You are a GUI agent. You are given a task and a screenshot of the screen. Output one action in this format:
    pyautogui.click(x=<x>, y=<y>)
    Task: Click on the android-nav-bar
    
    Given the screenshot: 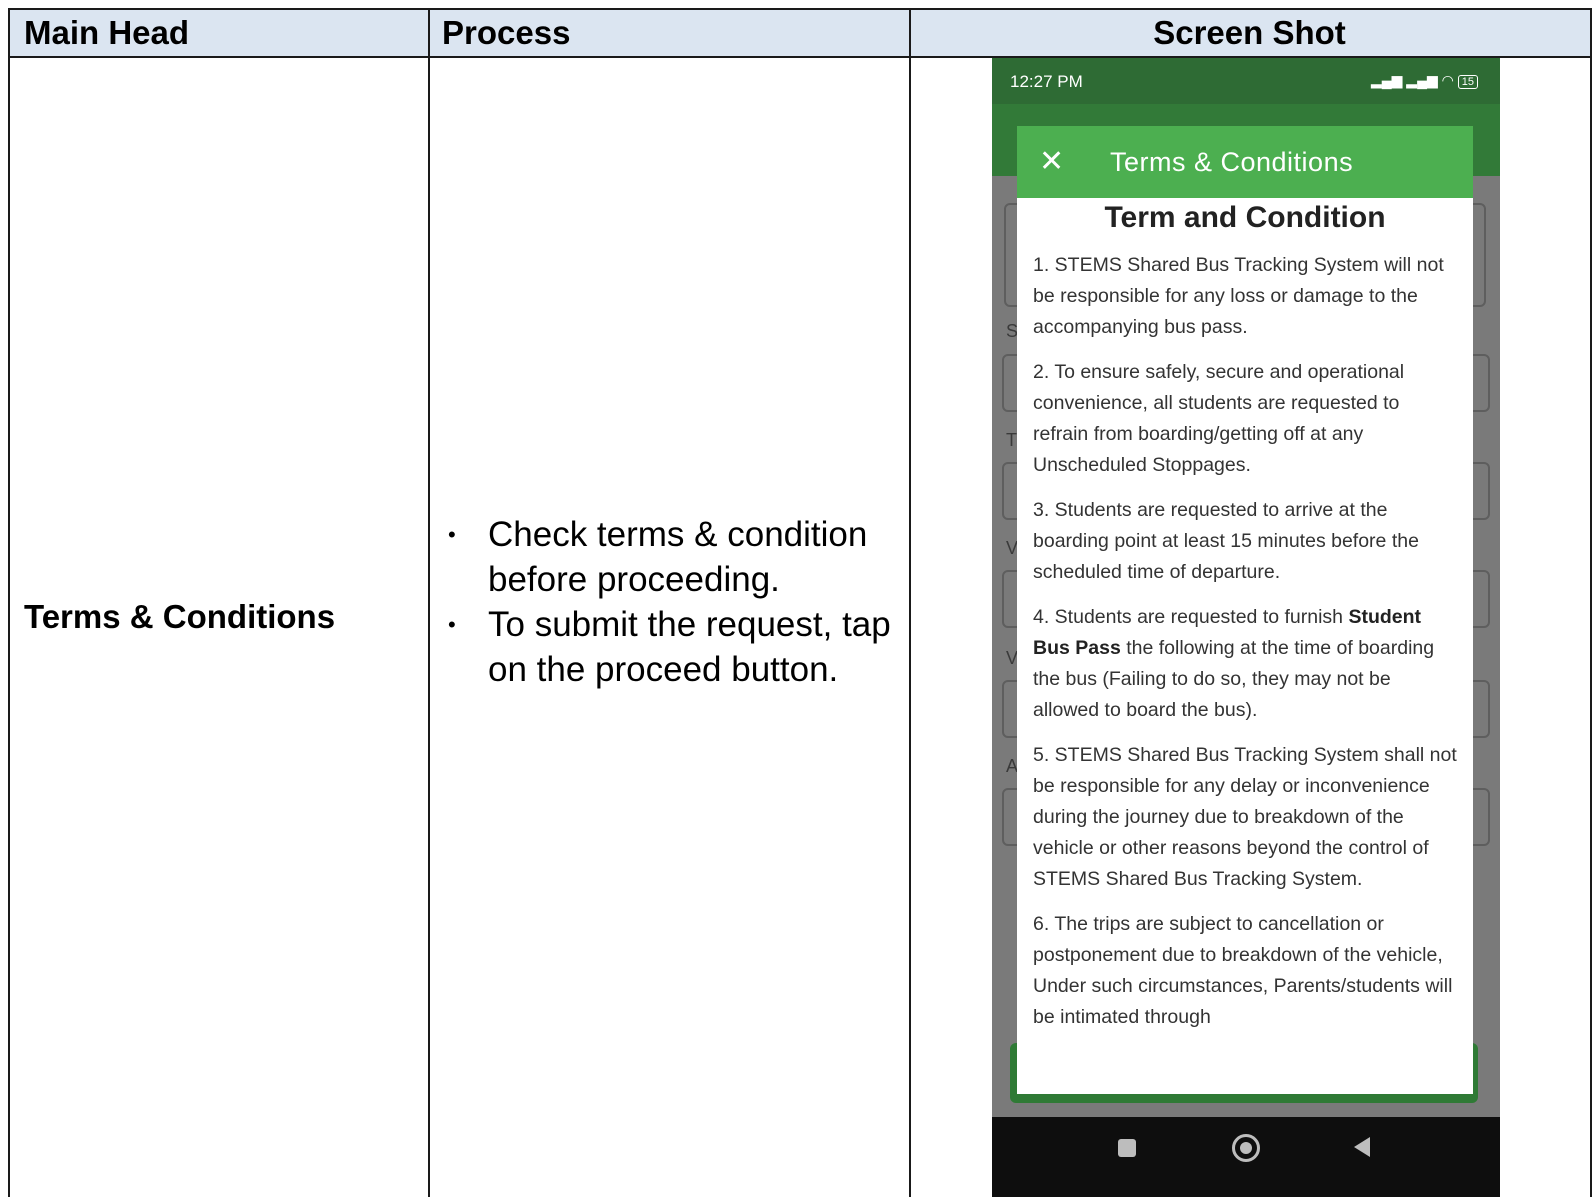 What is the action you would take?
    pyautogui.click(x=1246, y=1157)
    